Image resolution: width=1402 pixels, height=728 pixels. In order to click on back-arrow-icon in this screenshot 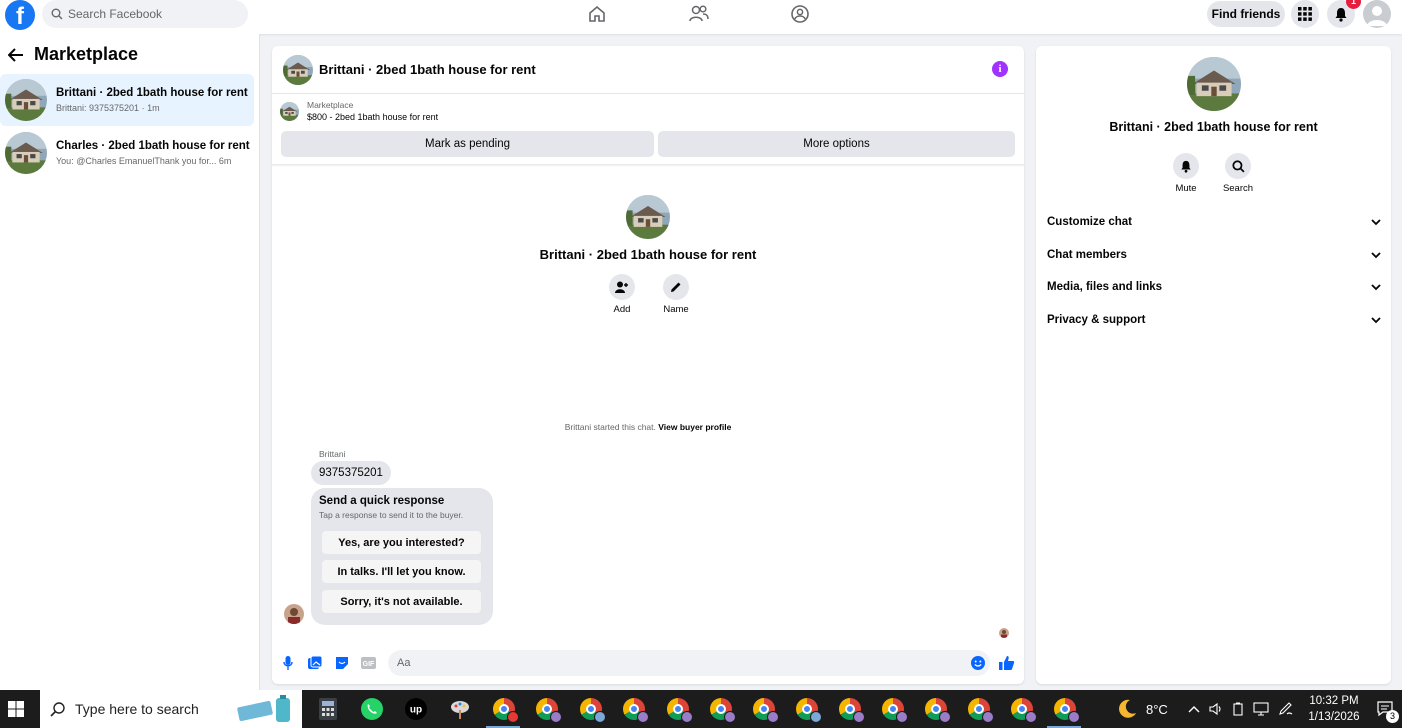, I will do `click(16, 54)`.